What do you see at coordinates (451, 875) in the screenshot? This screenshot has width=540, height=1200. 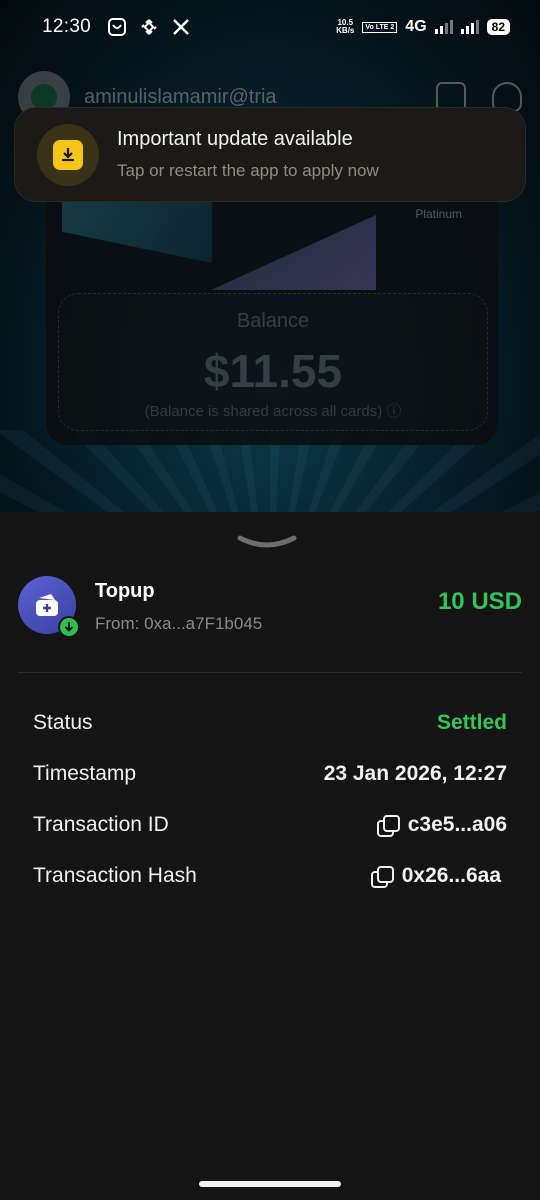 I see `transaction-hash-text: 0x26...6aa` at bounding box center [451, 875].